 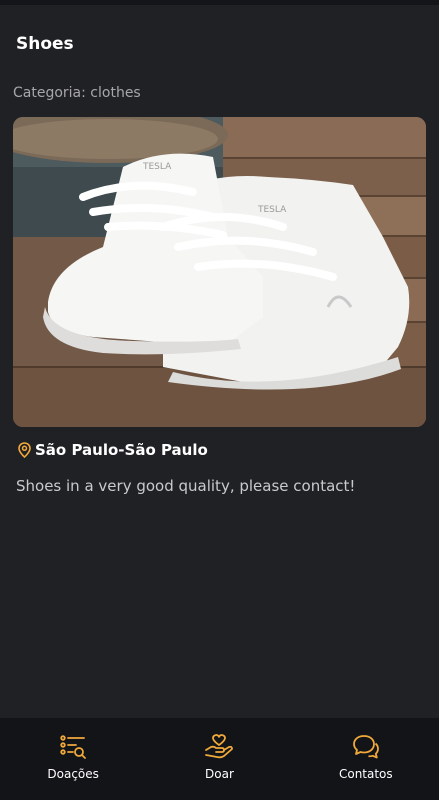 What do you see at coordinates (121, 450) in the screenshot?
I see `location-text: São Paulo-São Paulo` at bounding box center [121, 450].